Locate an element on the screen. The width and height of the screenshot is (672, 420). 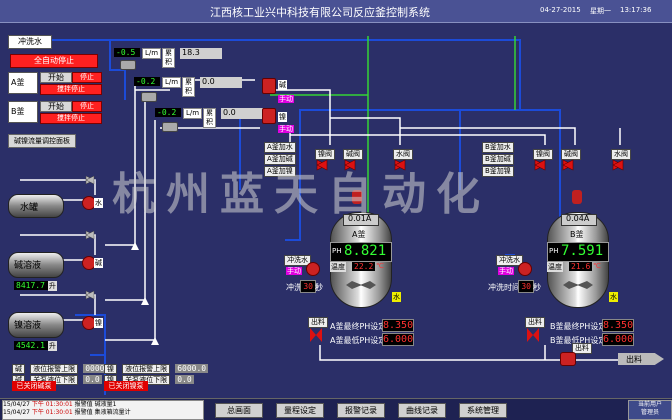
reactor-a-flush-time-unit: 秒 is located at coordinates (319, 287).